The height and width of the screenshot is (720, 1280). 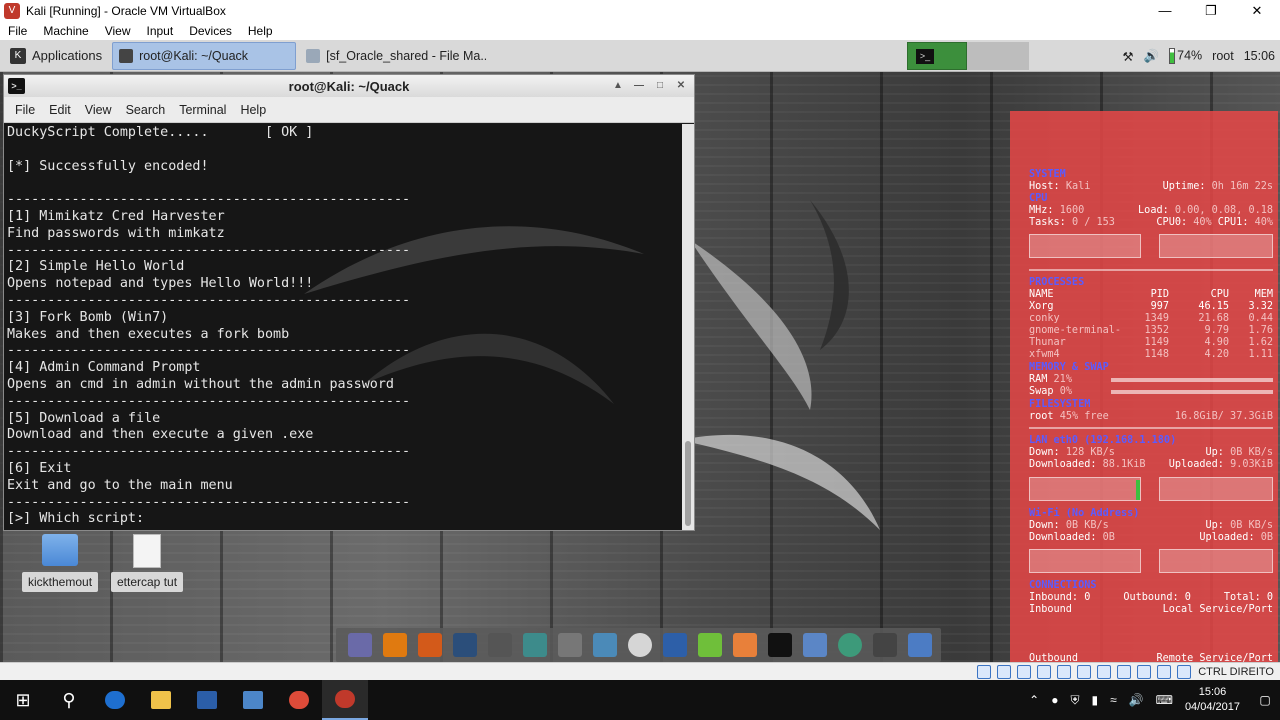 I want to click on kali-menu-icon: K, so click(x=18, y=55).